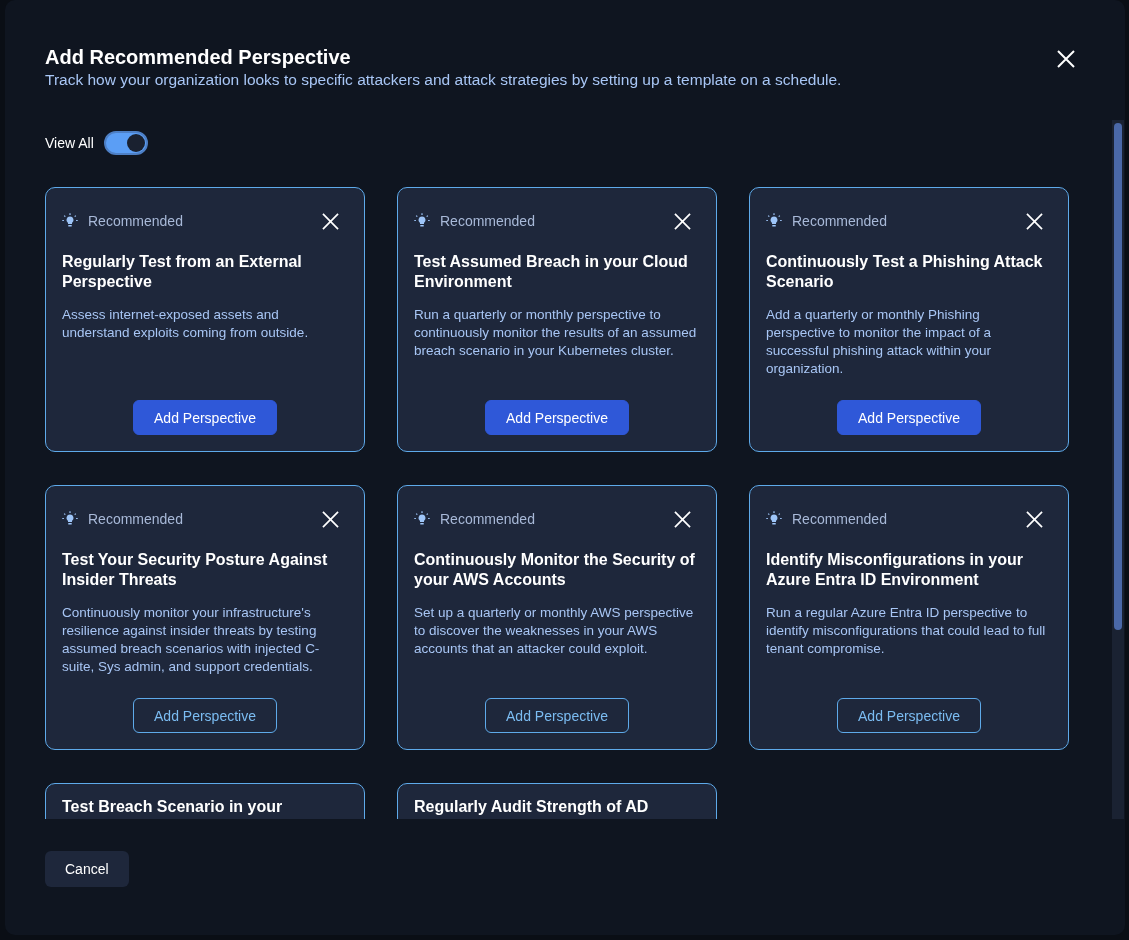 The image size is (1129, 940). What do you see at coordinates (186, 324) in the screenshot?
I see `card-description: Assess internet-exposed assets and understand exploits coming from outside.` at bounding box center [186, 324].